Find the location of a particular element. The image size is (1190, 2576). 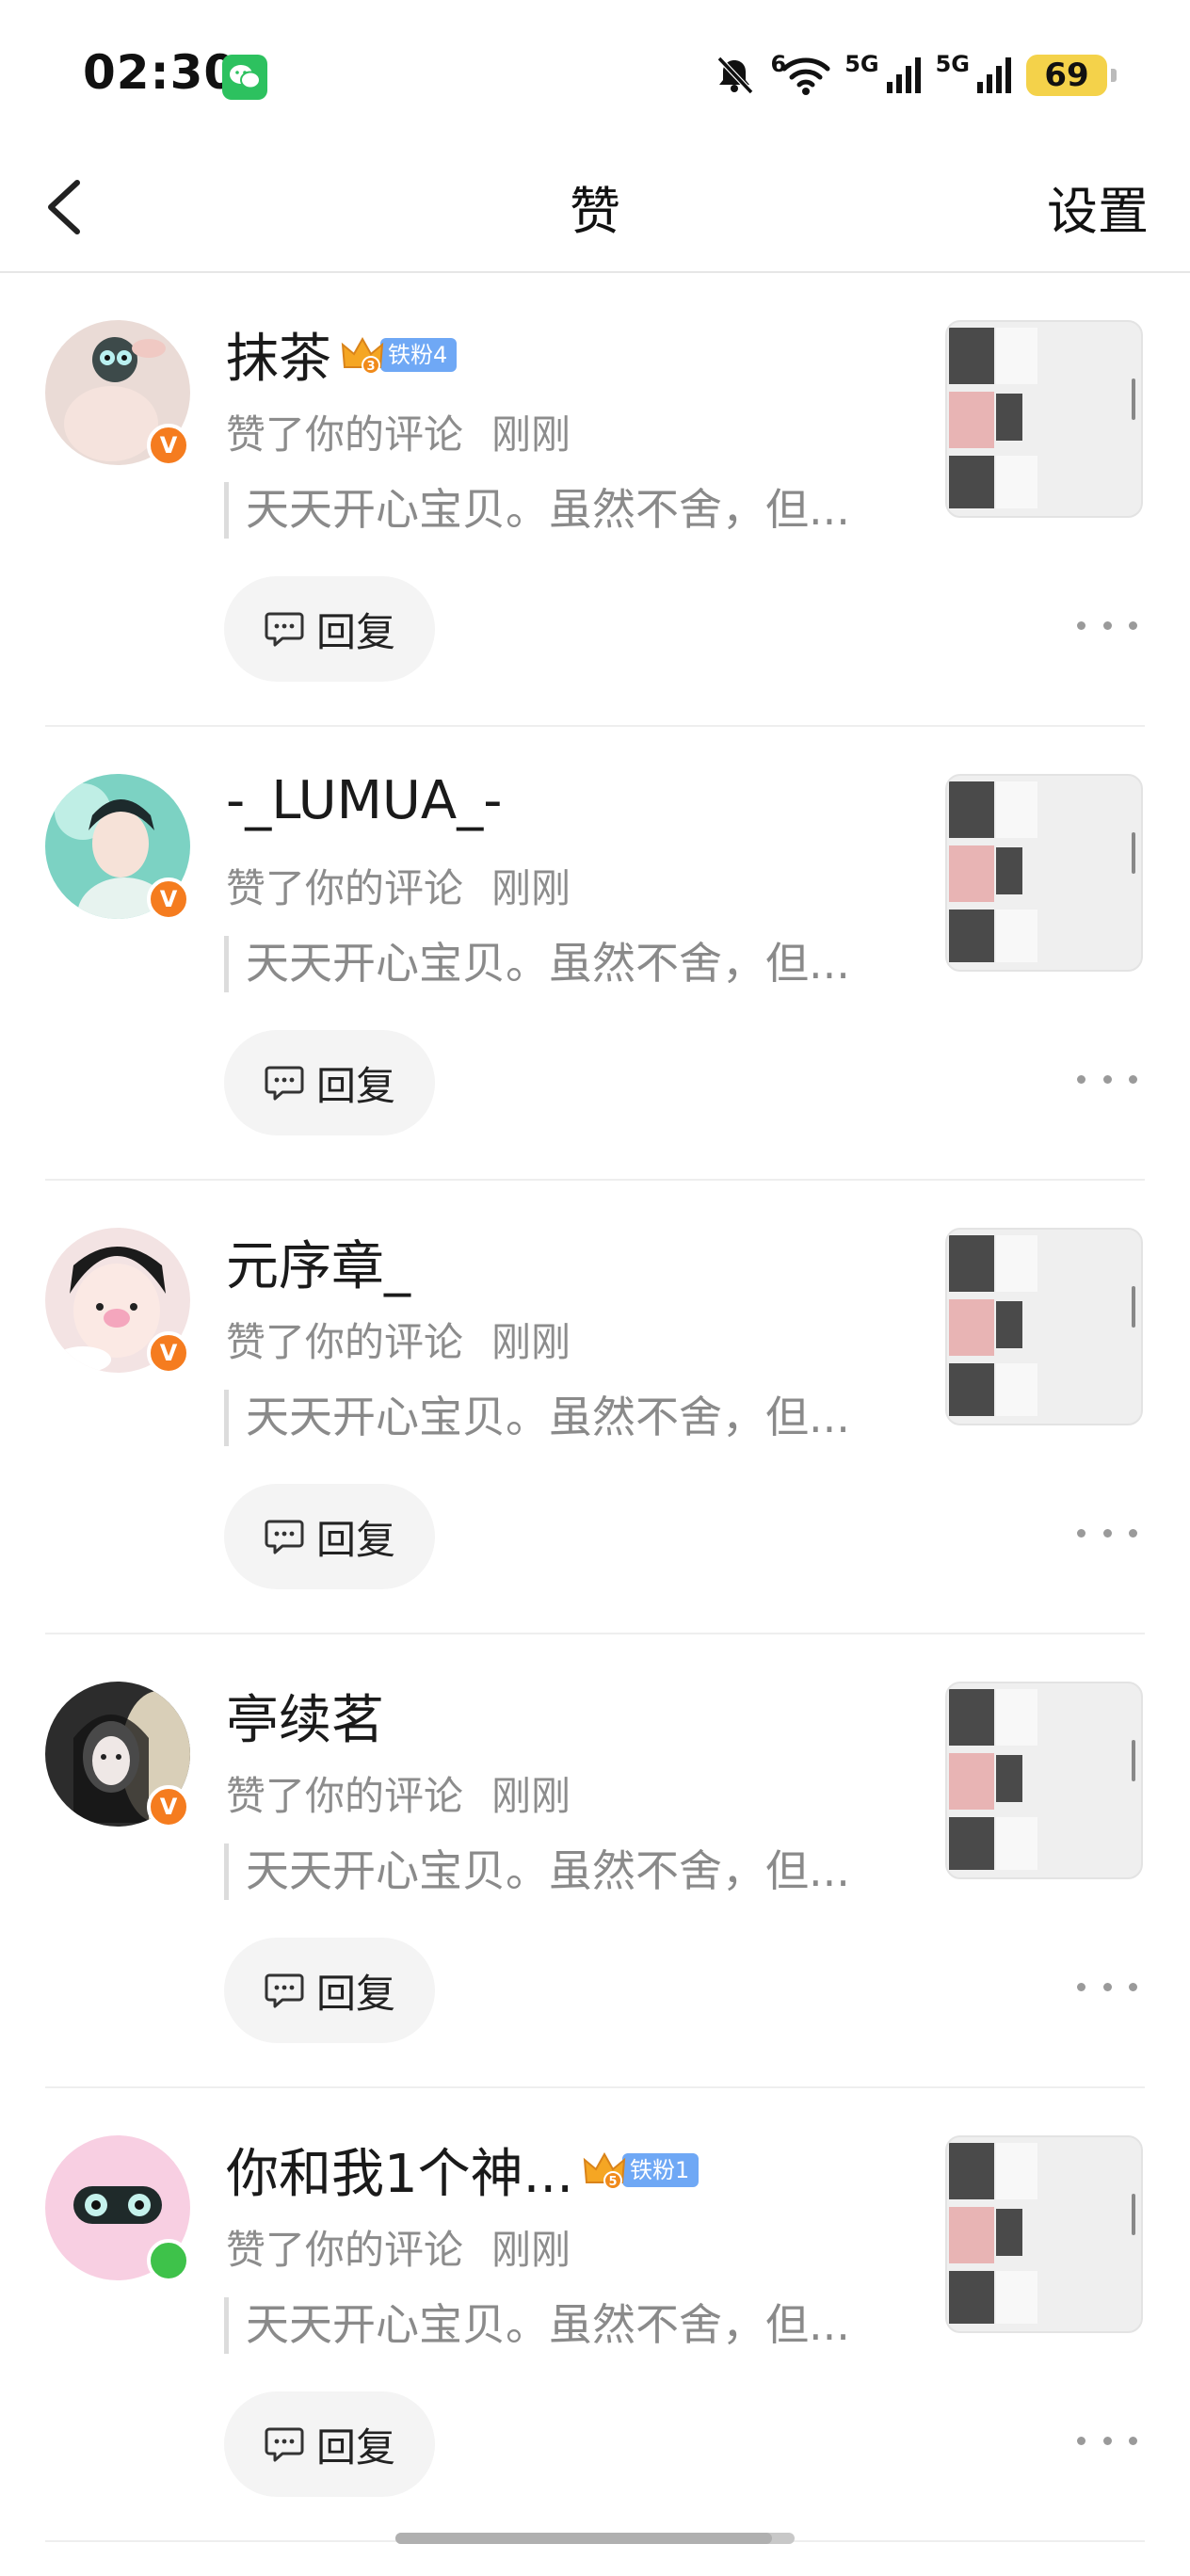

fan-badge: 5 铁粉1 is located at coordinates (640, 2170).